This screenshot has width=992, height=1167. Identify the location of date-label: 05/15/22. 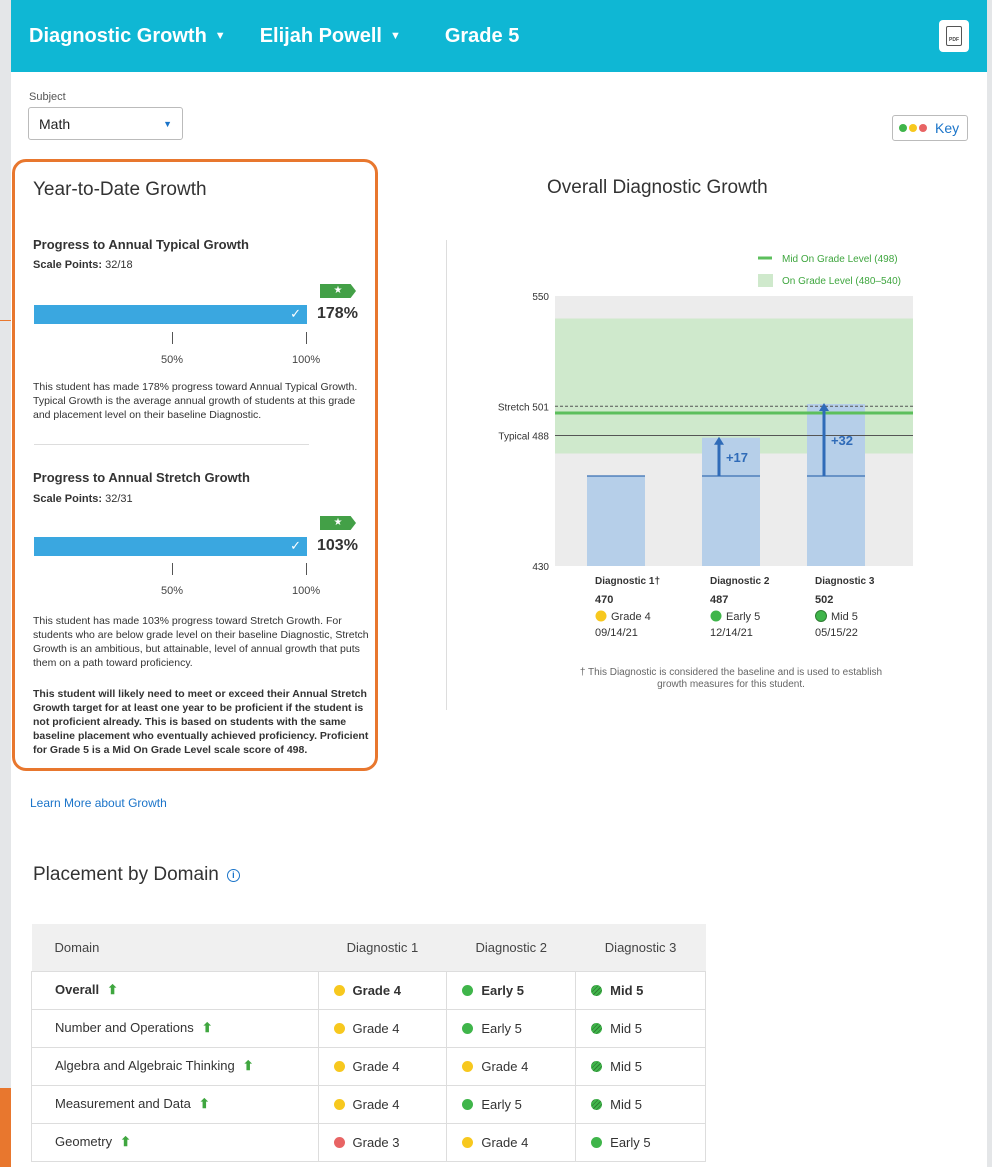
(836, 633).